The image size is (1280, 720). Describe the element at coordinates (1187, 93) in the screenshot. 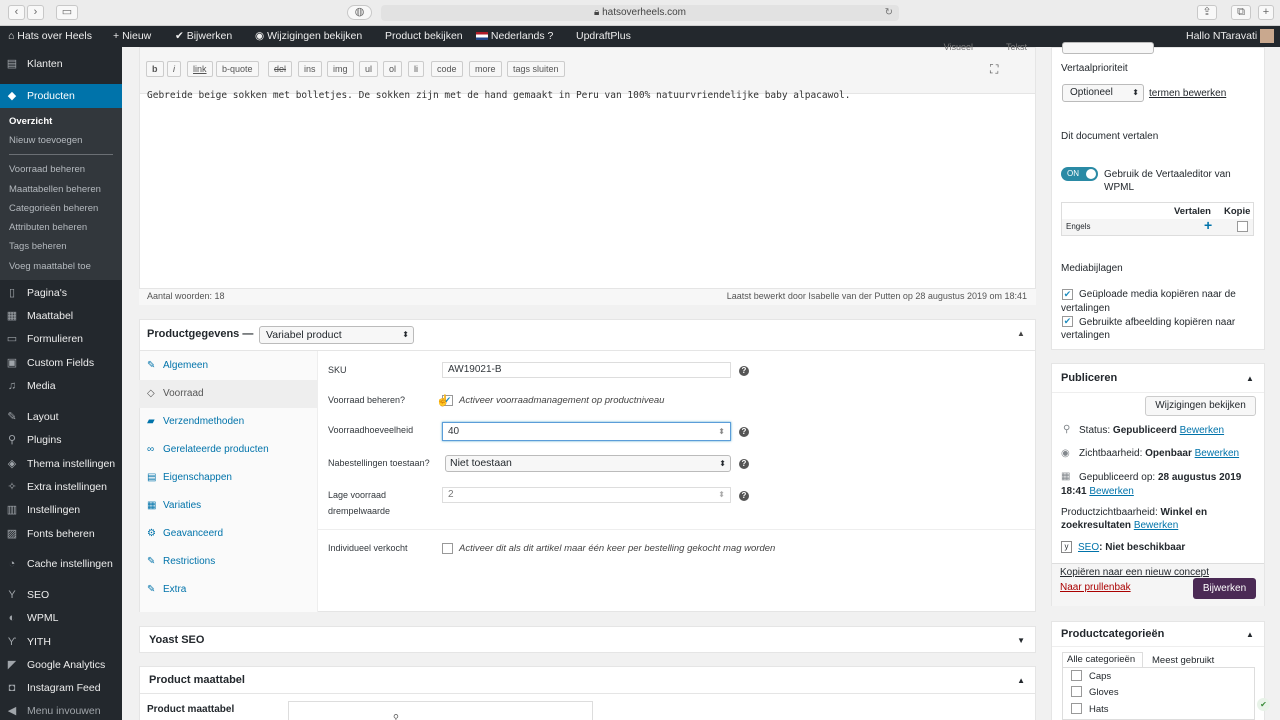

I see `edit-terms-link: termen bewerken` at that location.